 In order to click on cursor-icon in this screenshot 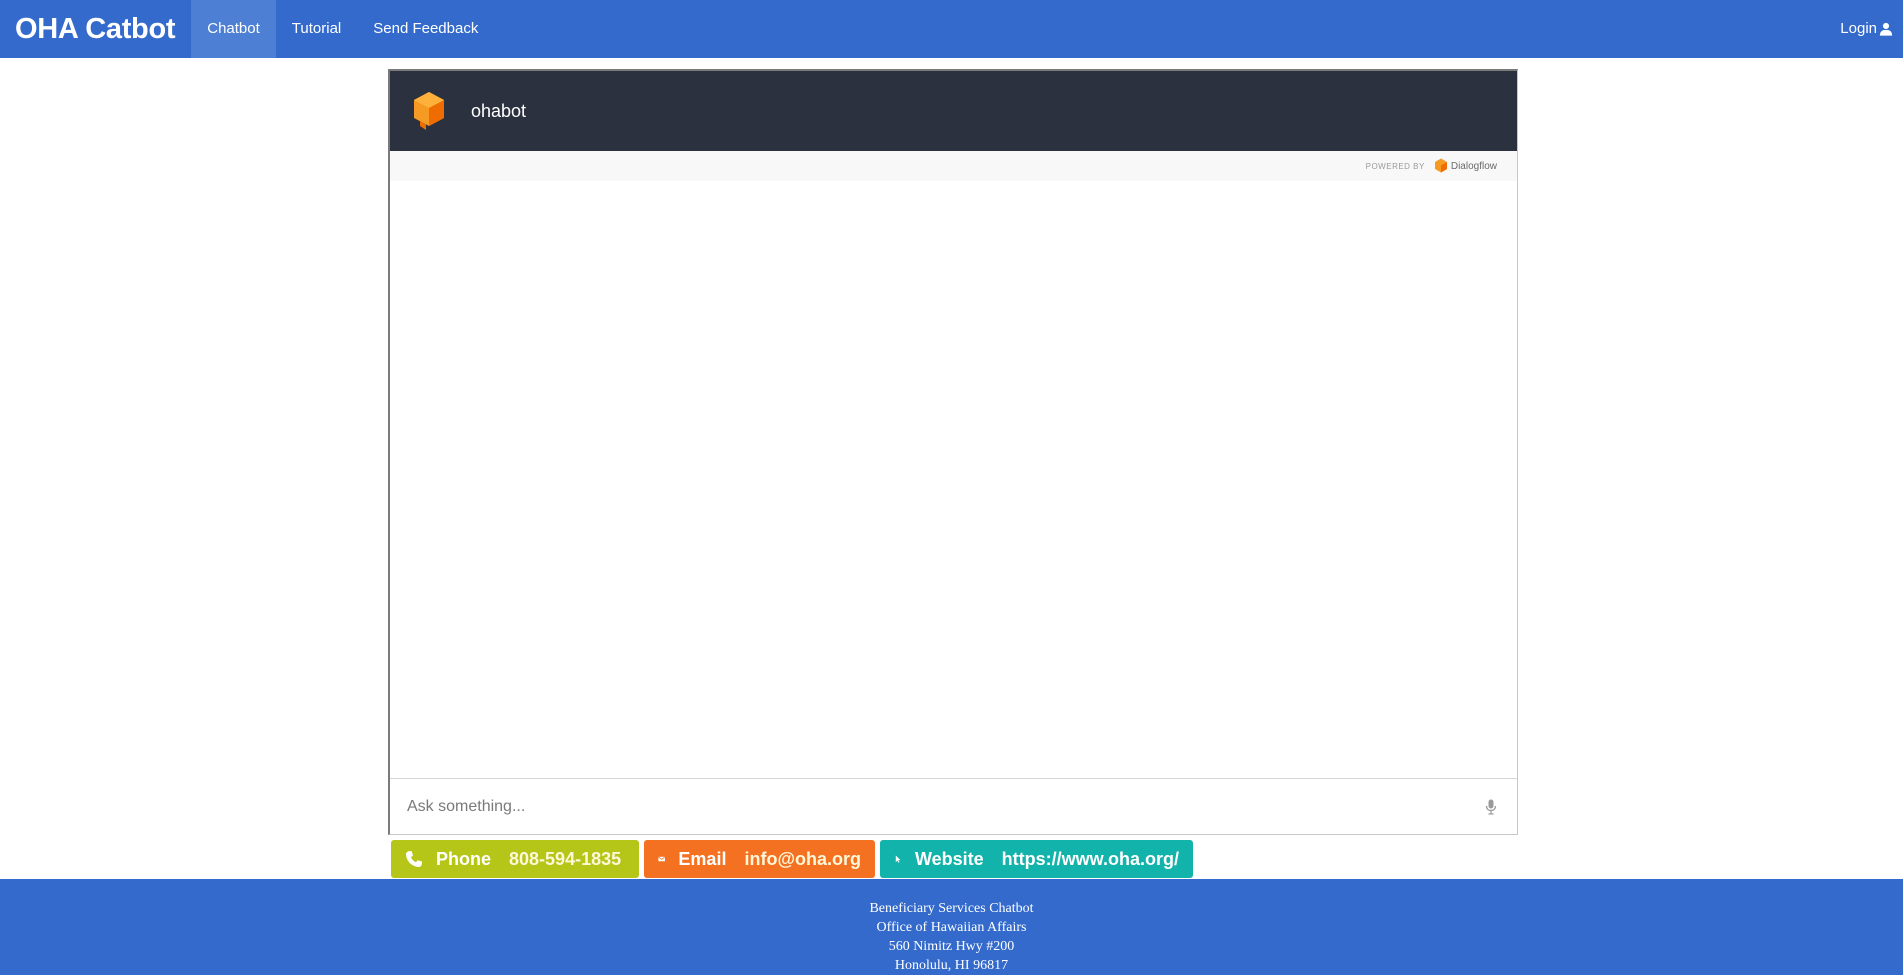, I will do `click(898, 859)`.